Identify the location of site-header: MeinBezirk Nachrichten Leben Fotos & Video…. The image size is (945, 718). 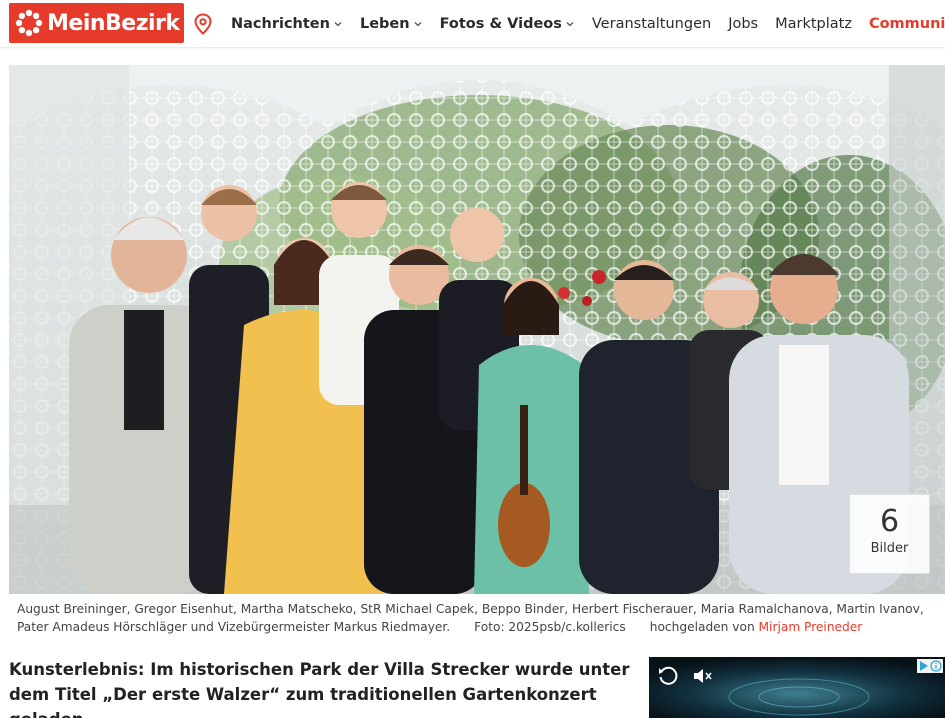
(472, 24).